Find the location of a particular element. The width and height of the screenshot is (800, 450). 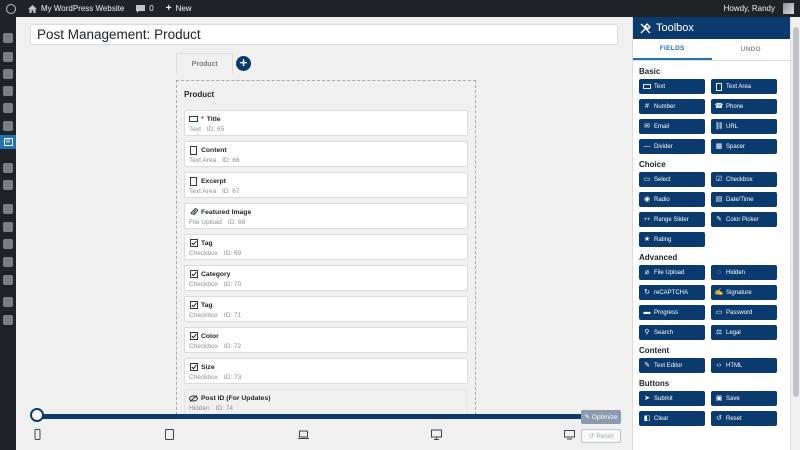

form-field-card: Category Checkbox ID: 70 is located at coordinates (326, 278).